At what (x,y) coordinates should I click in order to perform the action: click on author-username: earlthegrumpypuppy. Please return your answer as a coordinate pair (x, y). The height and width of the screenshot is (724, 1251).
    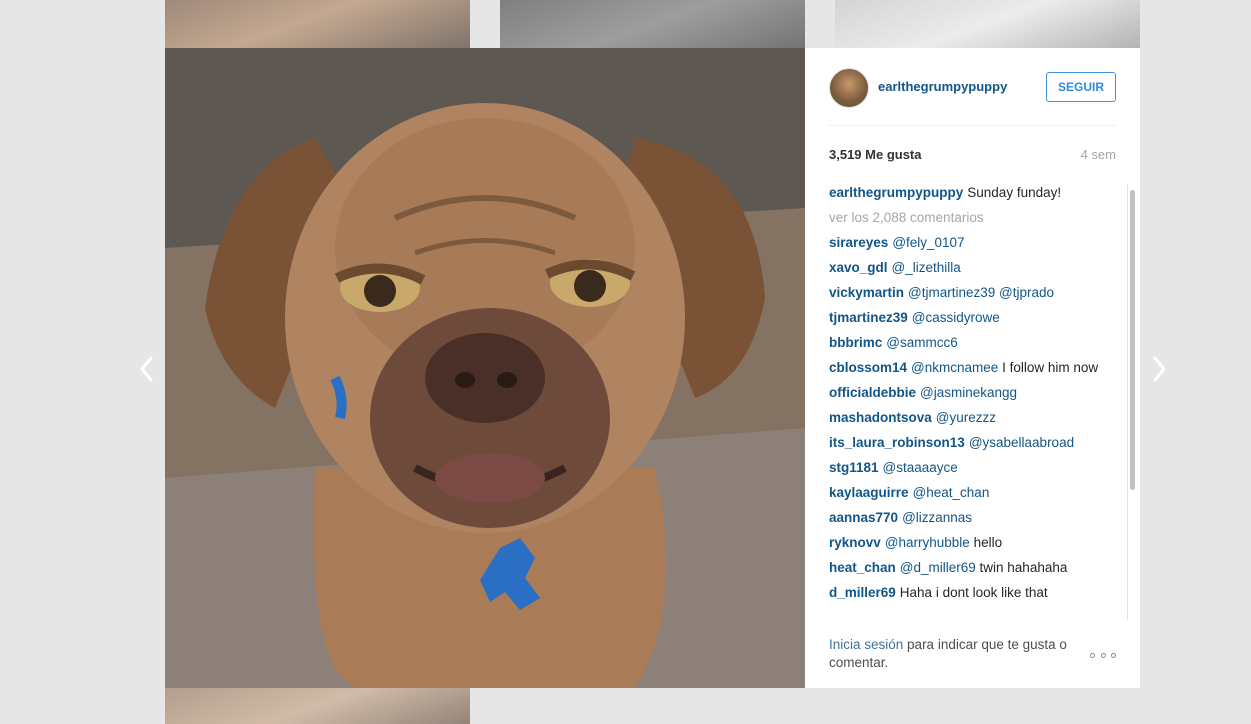
    Looking at the image, I should click on (942, 86).